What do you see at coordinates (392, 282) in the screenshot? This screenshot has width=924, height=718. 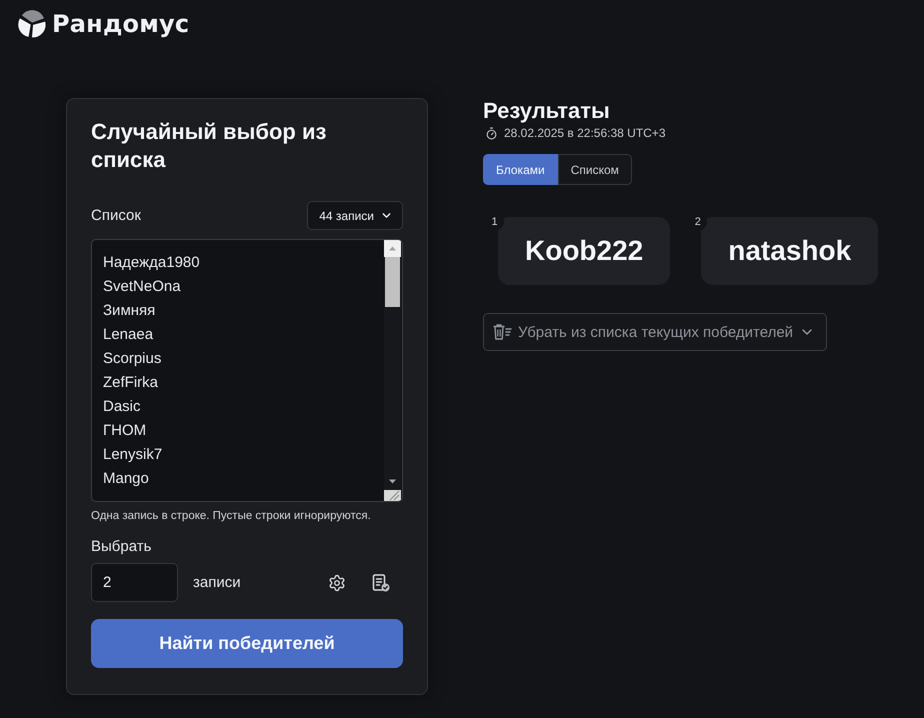 I see `scrollbar-thumb` at bounding box center [392, 282].